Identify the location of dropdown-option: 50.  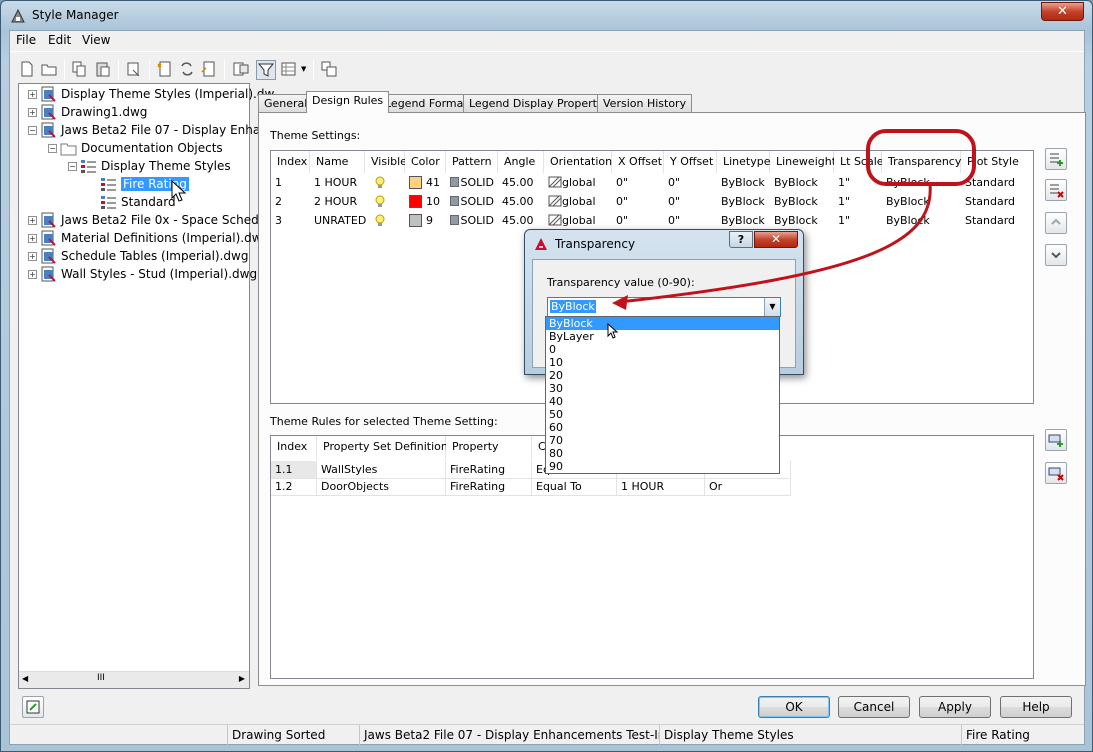
(662, 414).